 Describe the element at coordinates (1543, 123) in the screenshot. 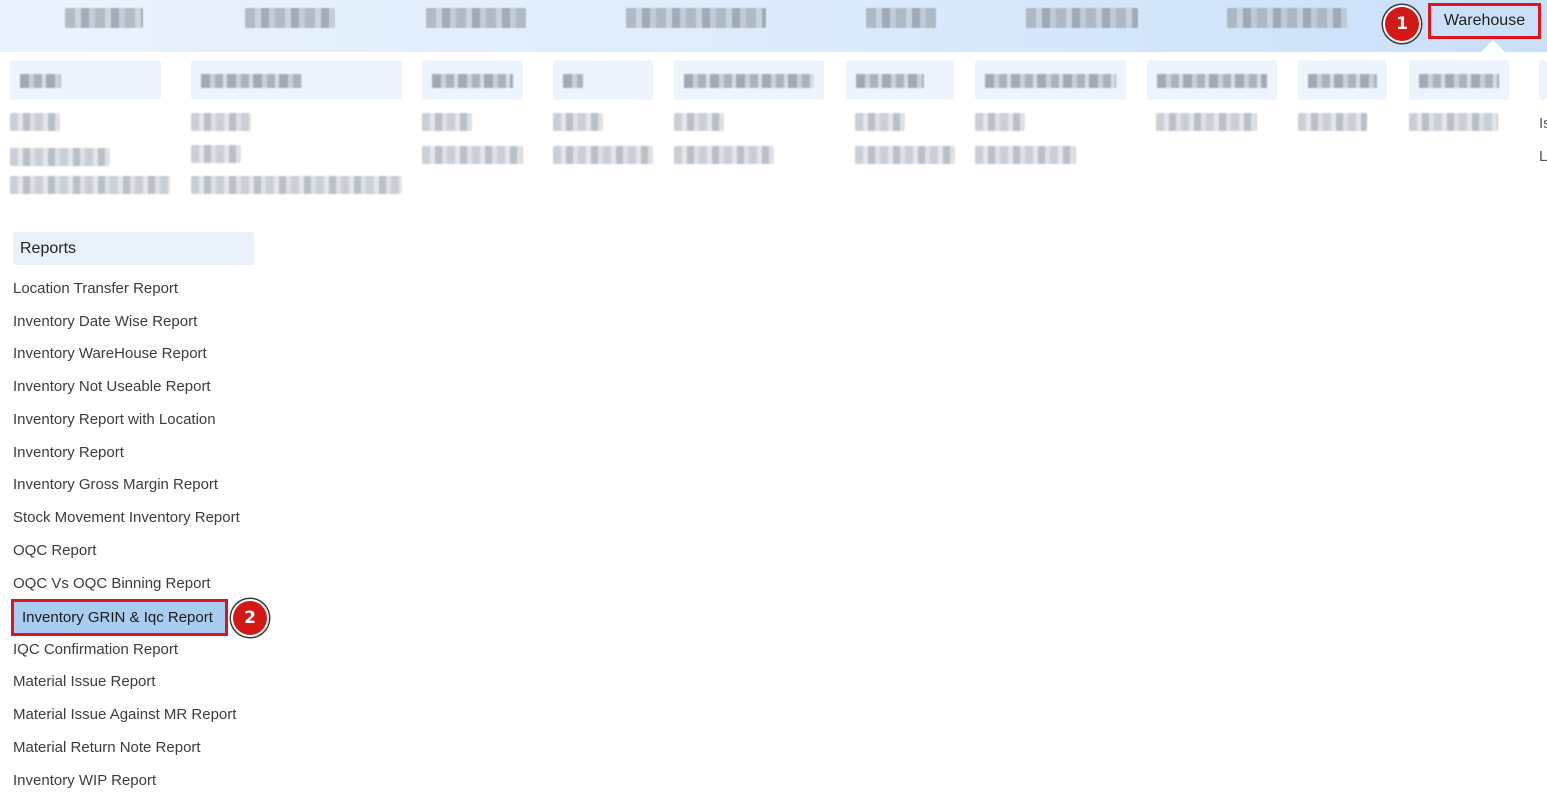

I see `menu-entry-truncated: Is` at that location.